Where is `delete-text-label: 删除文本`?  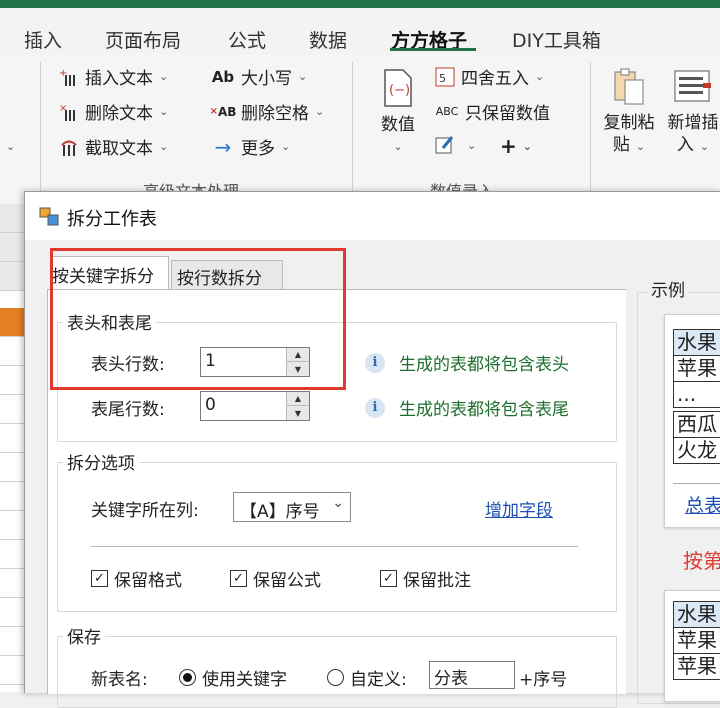 delete-text-label: 删除文本 is located at coordinates (119, 114).